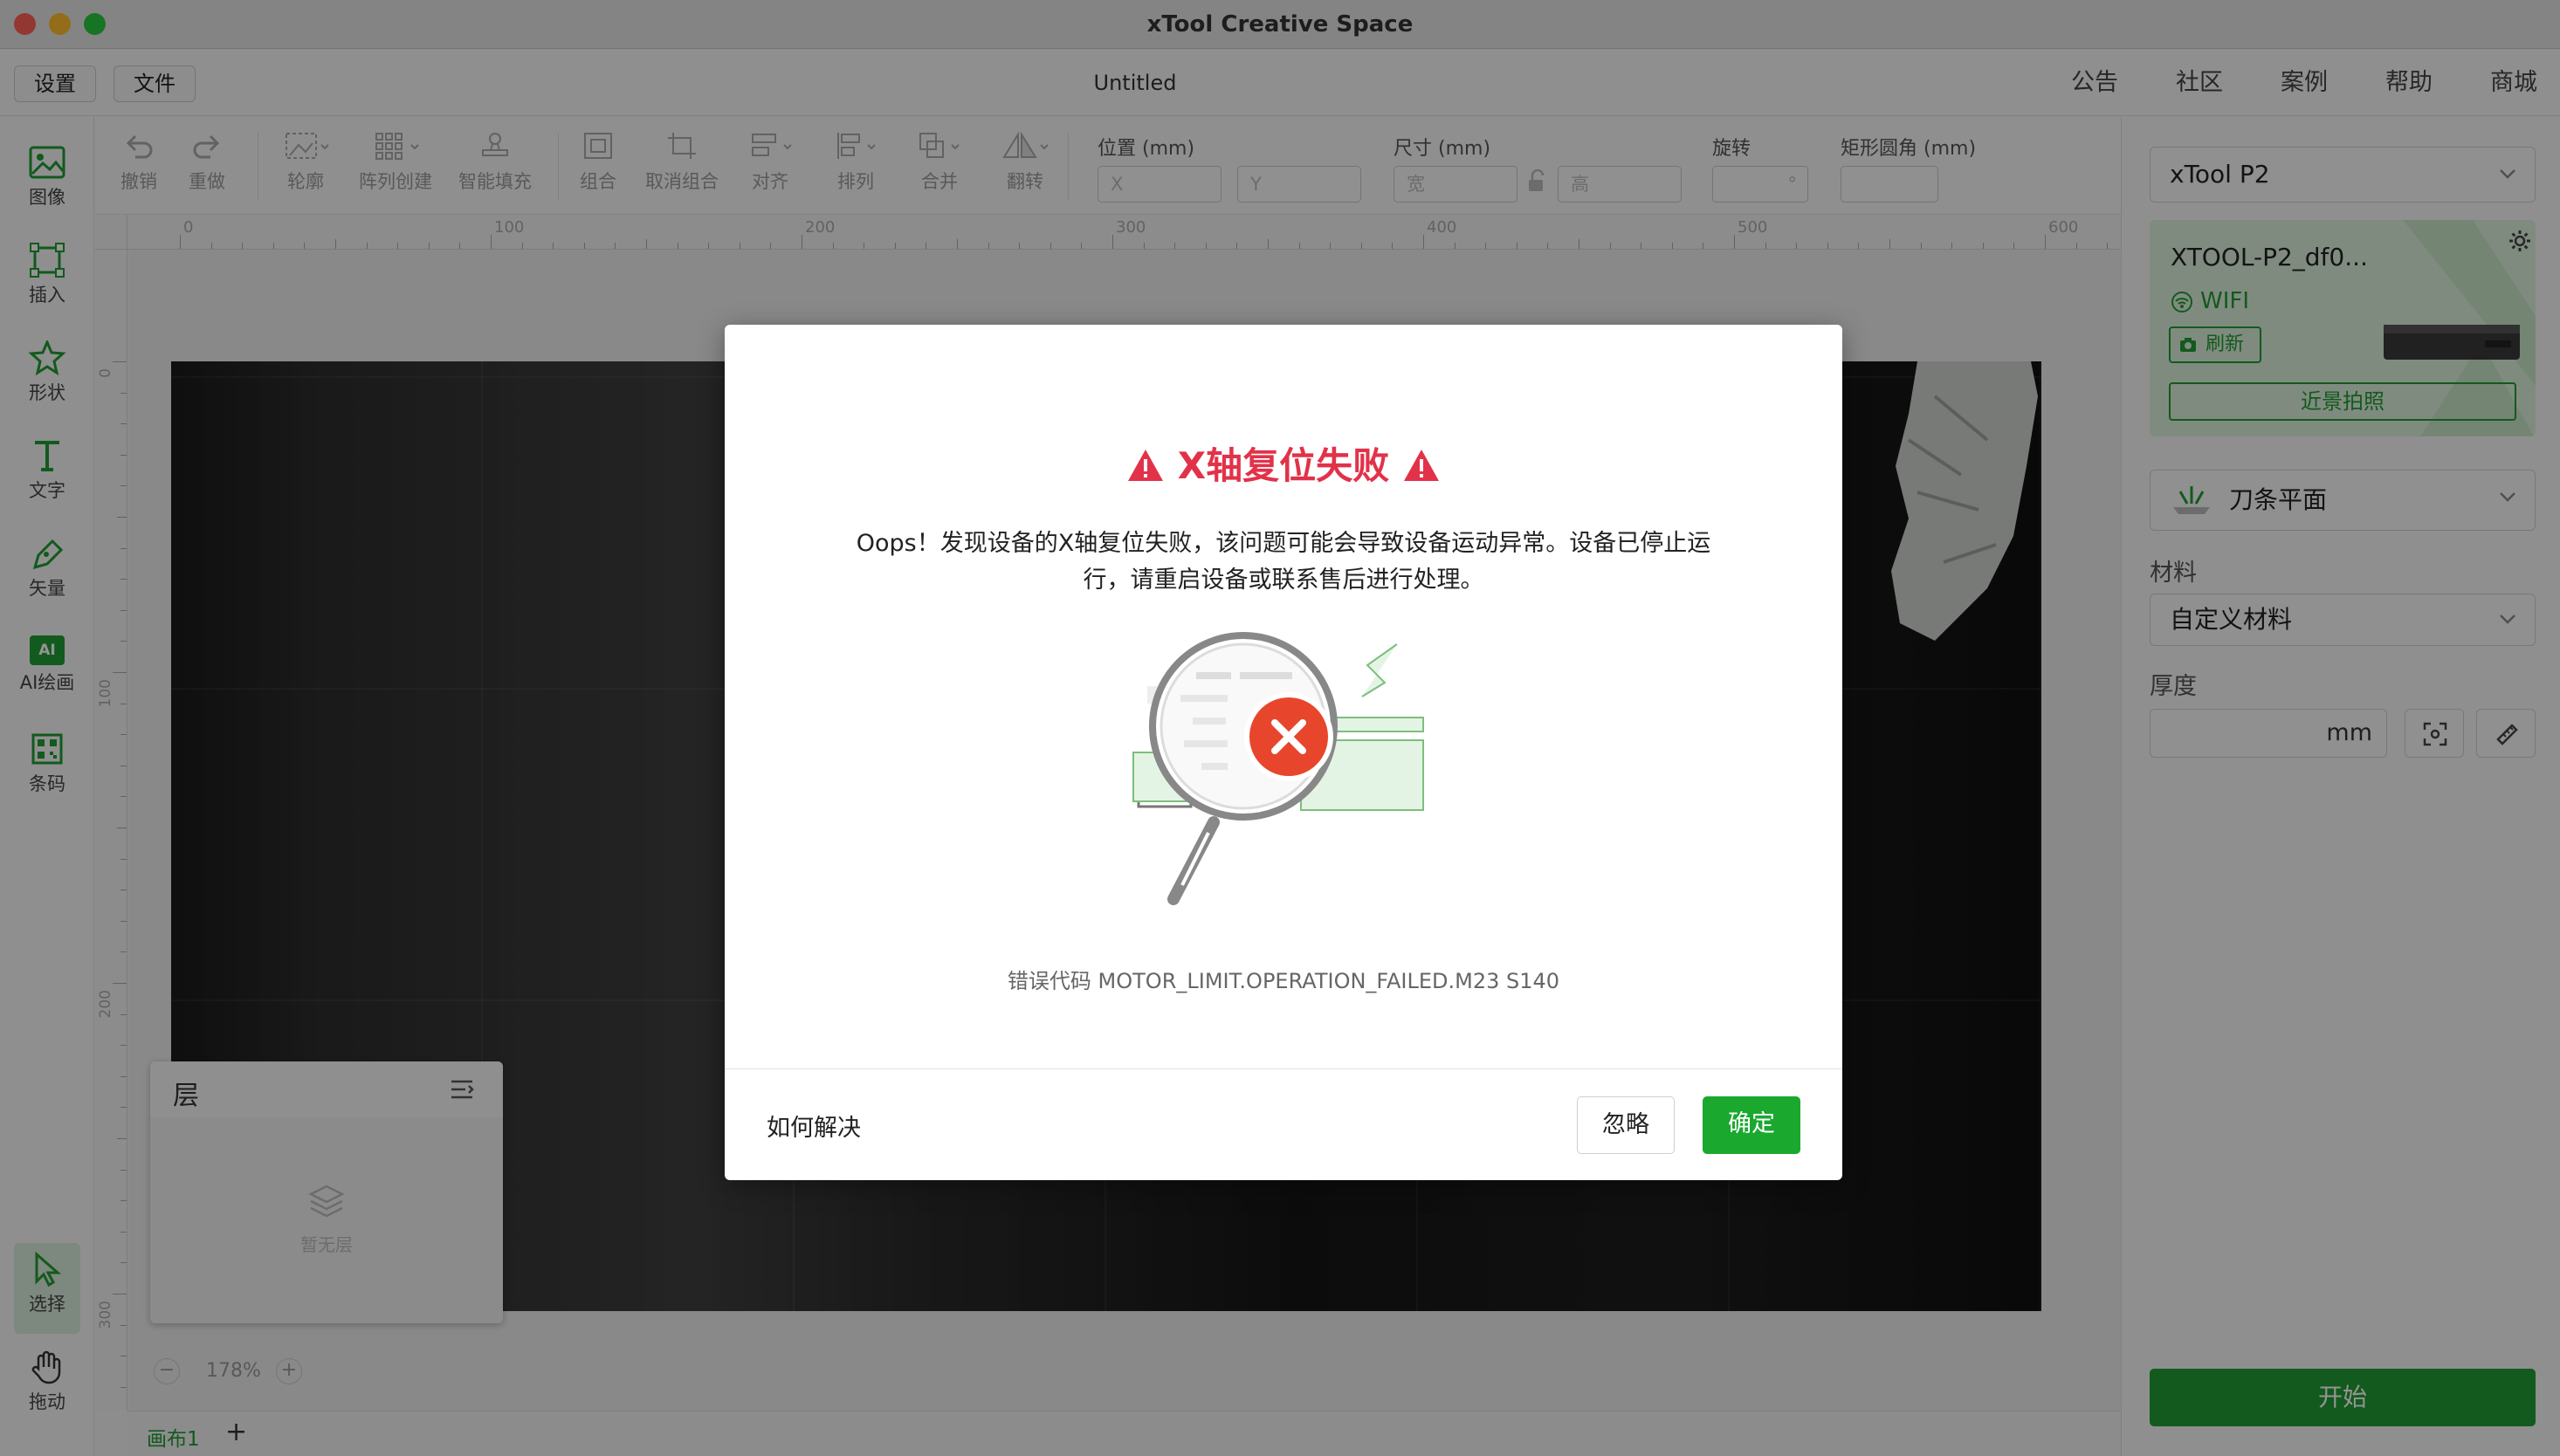  What do you see at coordinates (1626, 1125) in the screenshot?
I see `ignore-button: 忽略` at bounding box center [1626, 1125].